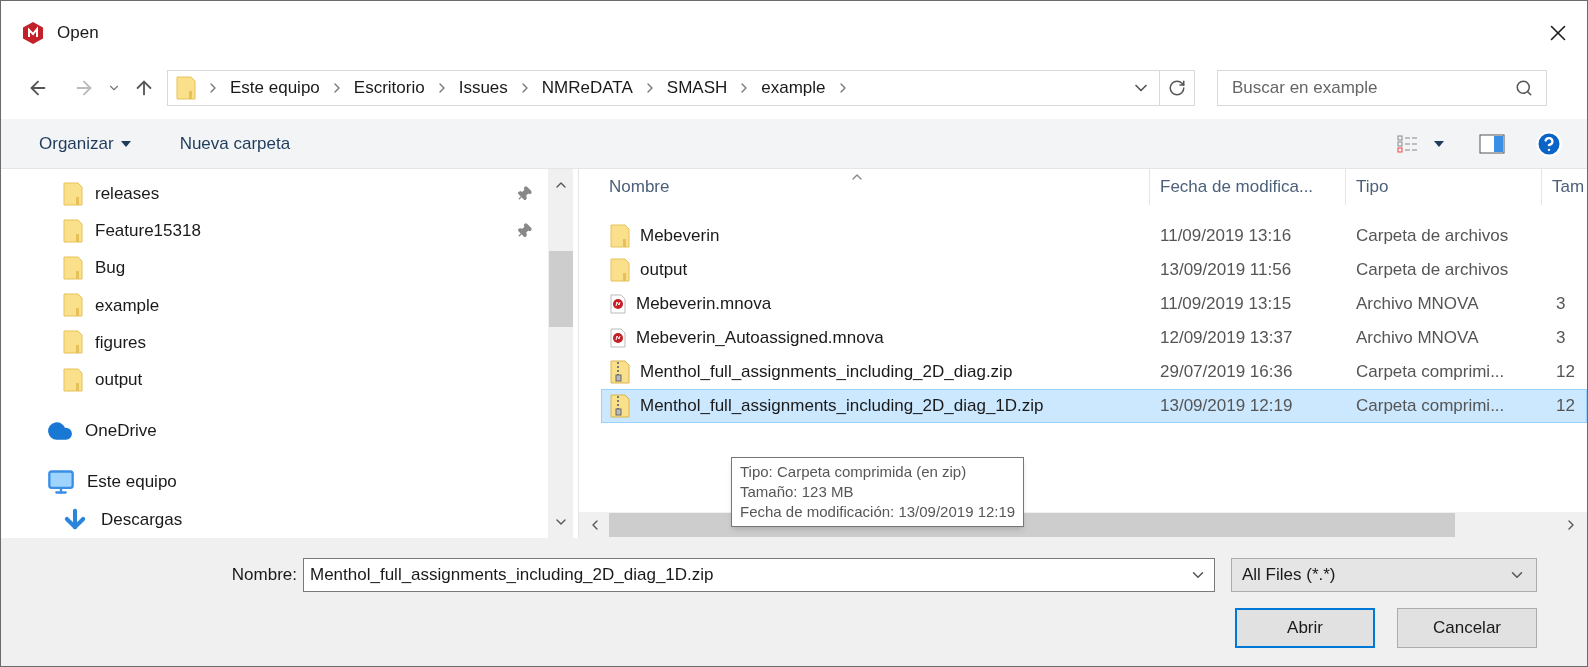 The height and width of the screenshot is (667, 1588). Describe the element at coordinates (61, 482) in the screenshot. I see `computer-icon` at that location.